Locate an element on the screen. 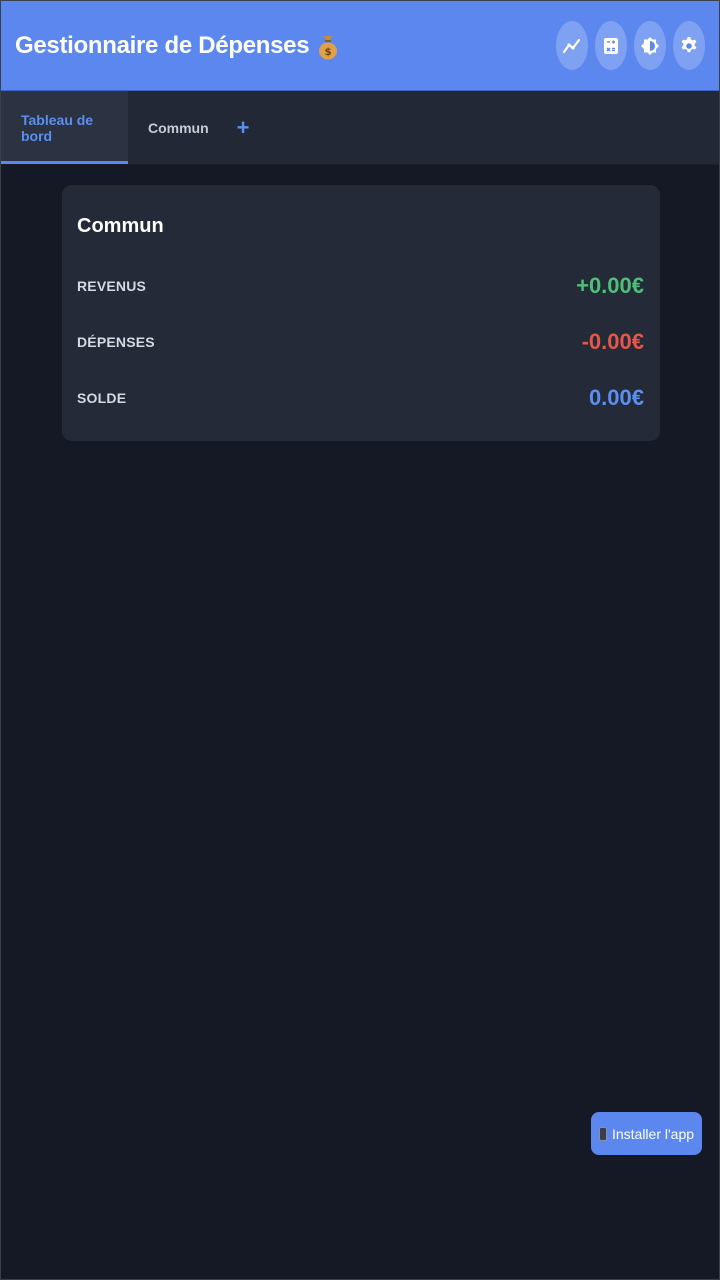  gear-icon is located at coordinates (689, 44).